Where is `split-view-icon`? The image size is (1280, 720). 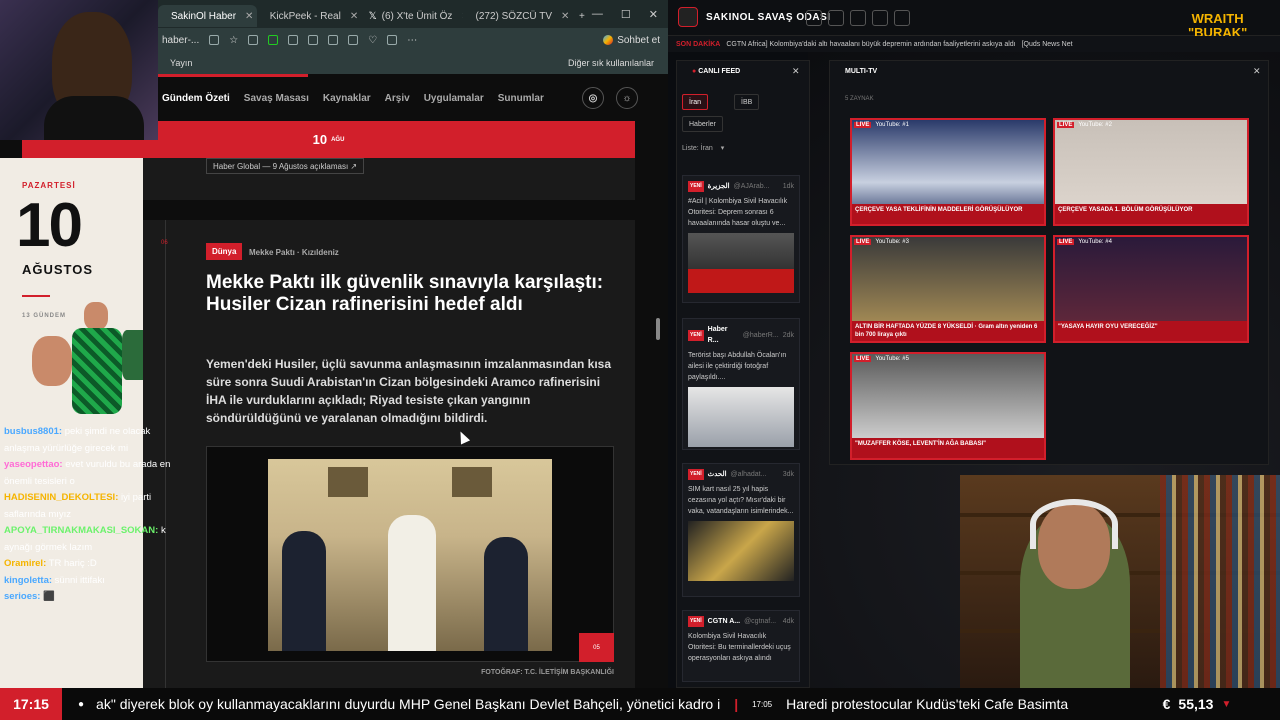 split-view-icon is located at coordinates (353, 40).